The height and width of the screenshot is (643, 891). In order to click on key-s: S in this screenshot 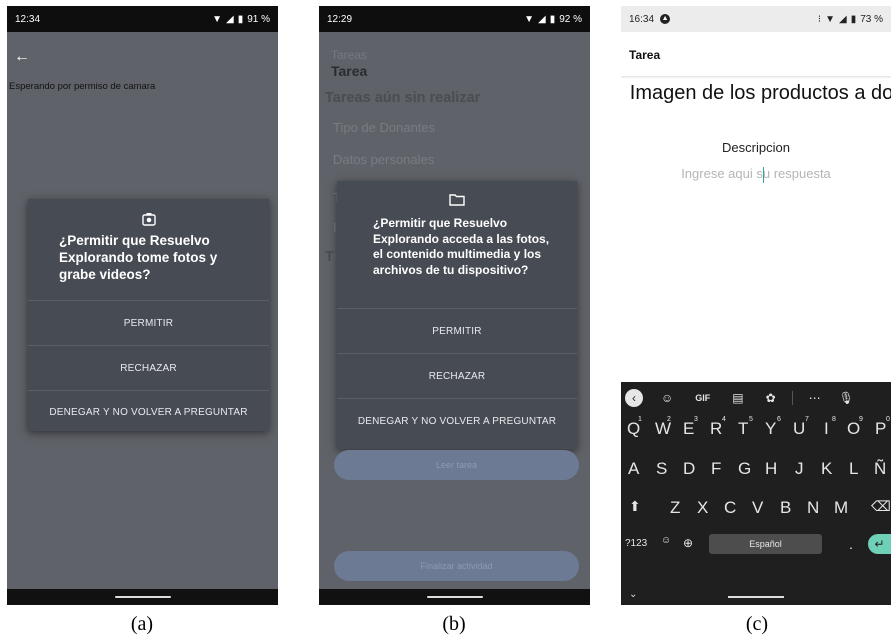, I will do `click(661, 469)`.